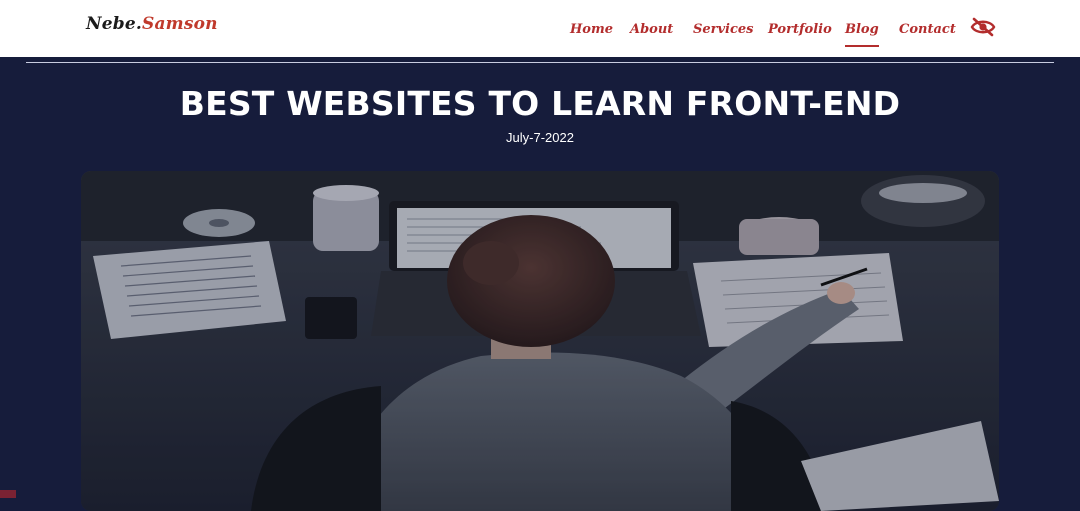 The image size is (1080, 511). What do you see at coordinates (723, 29) in the screenshot?
I see `nav-services: Services` at bounding box center [723, 29].